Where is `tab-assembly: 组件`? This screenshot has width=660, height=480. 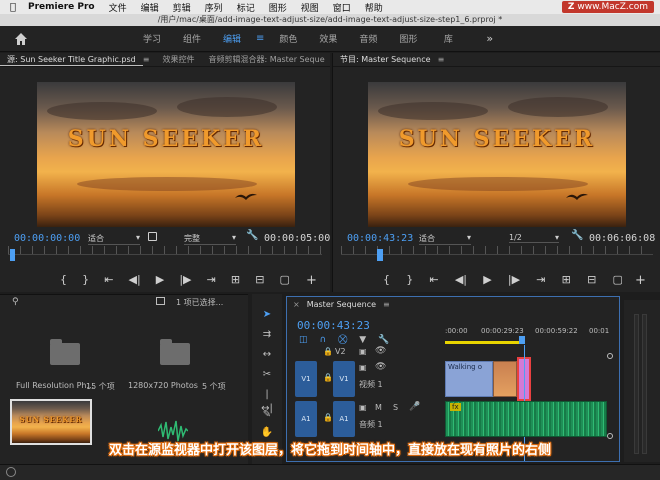 tab-assembly: 组件 is located at coordinates (192, 38).